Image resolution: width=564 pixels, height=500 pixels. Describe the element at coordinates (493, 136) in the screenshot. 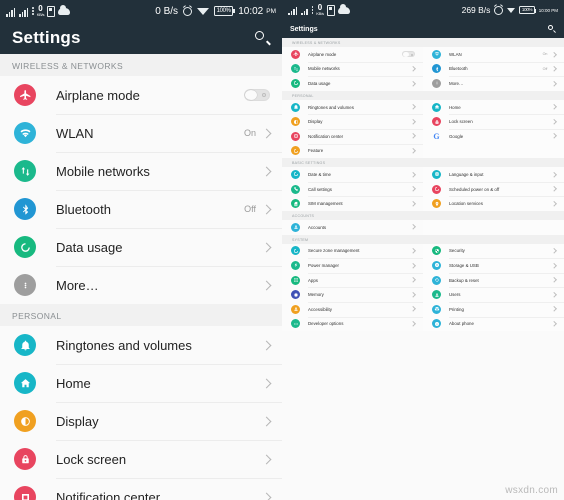

I see `settings-row: G Google` at that location.